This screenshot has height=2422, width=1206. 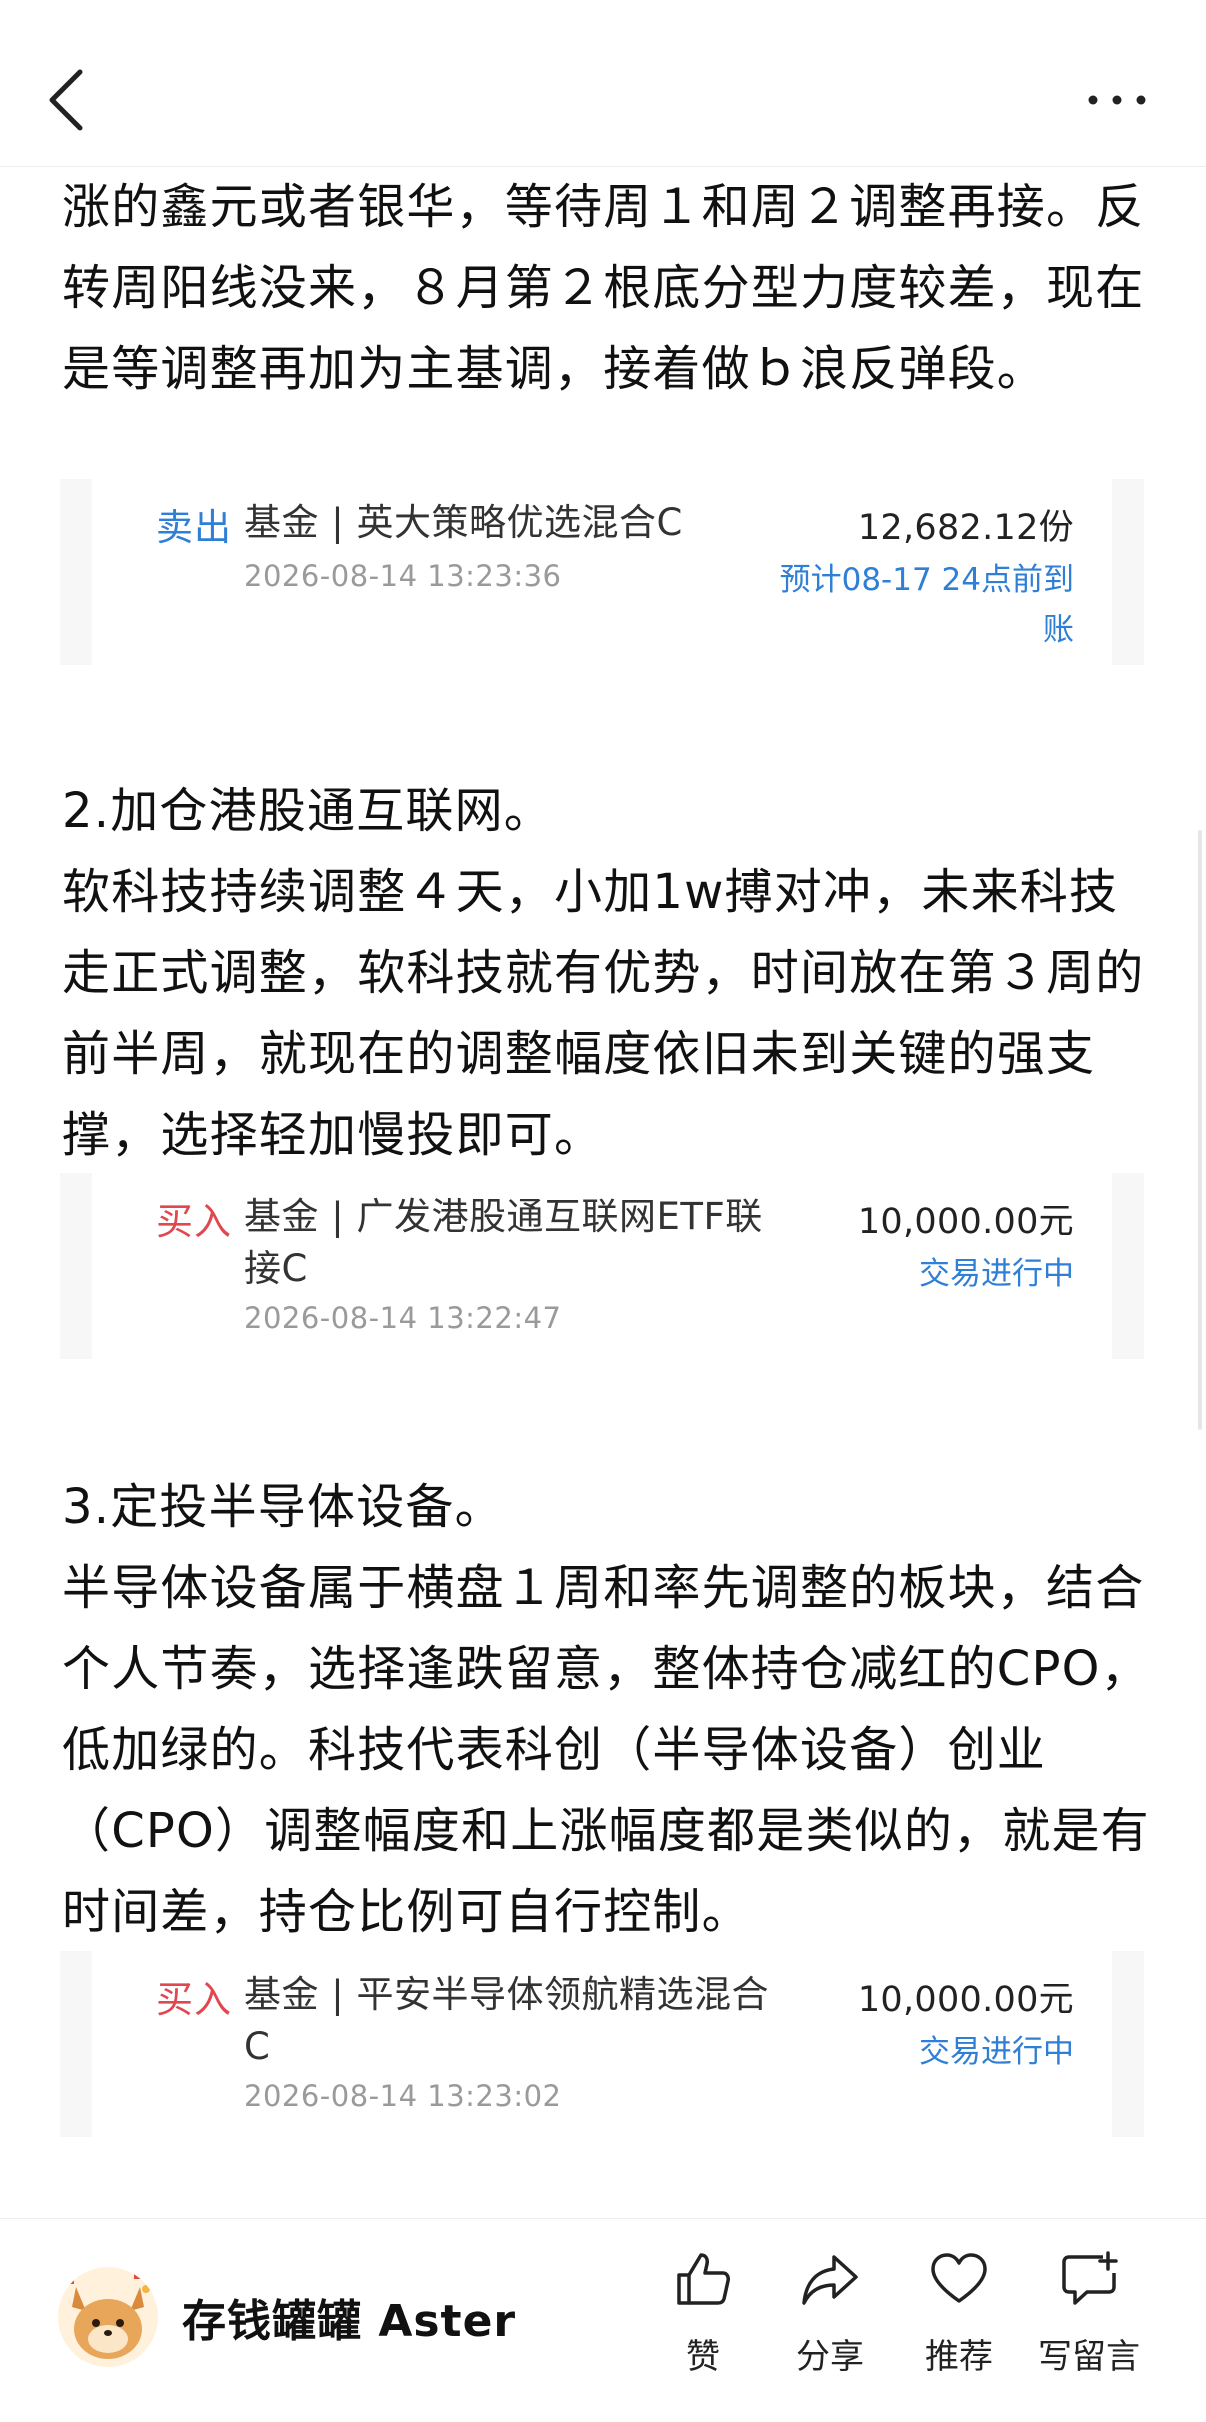 I want to click on back-button, so click(x=68, y=100).